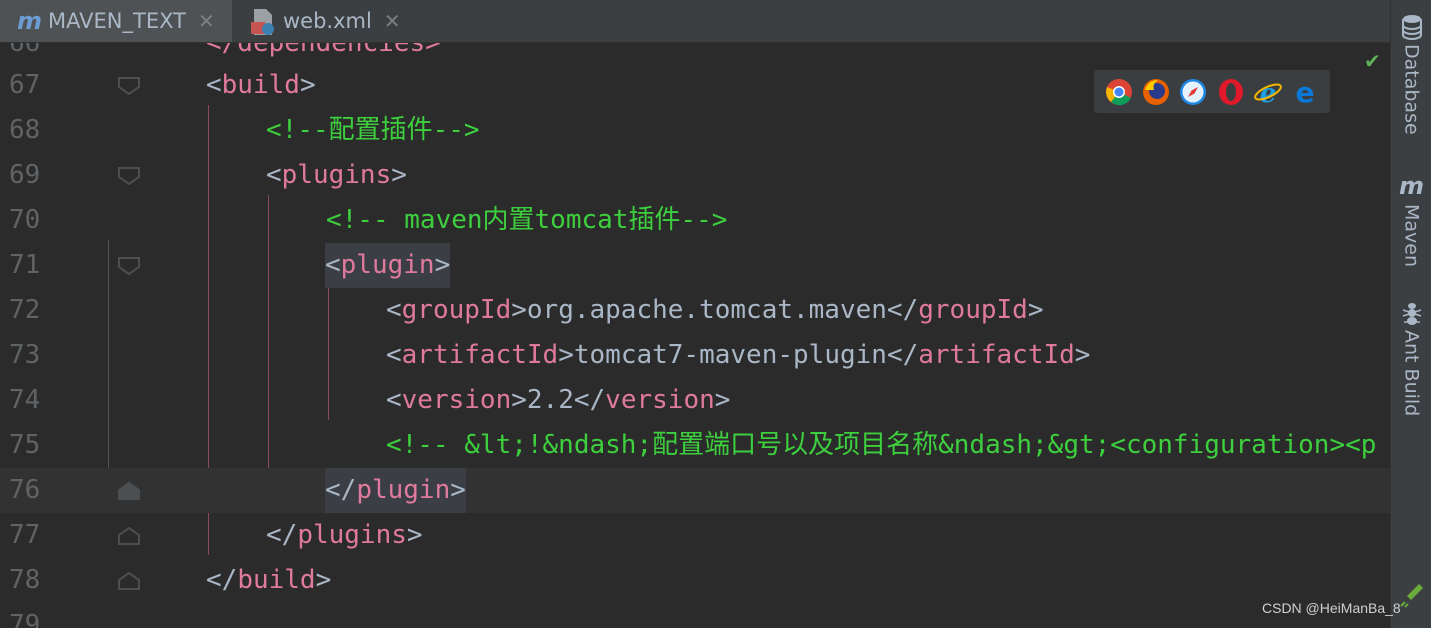  I want to click on matched-tag: <plugin>, so click(388, 265).